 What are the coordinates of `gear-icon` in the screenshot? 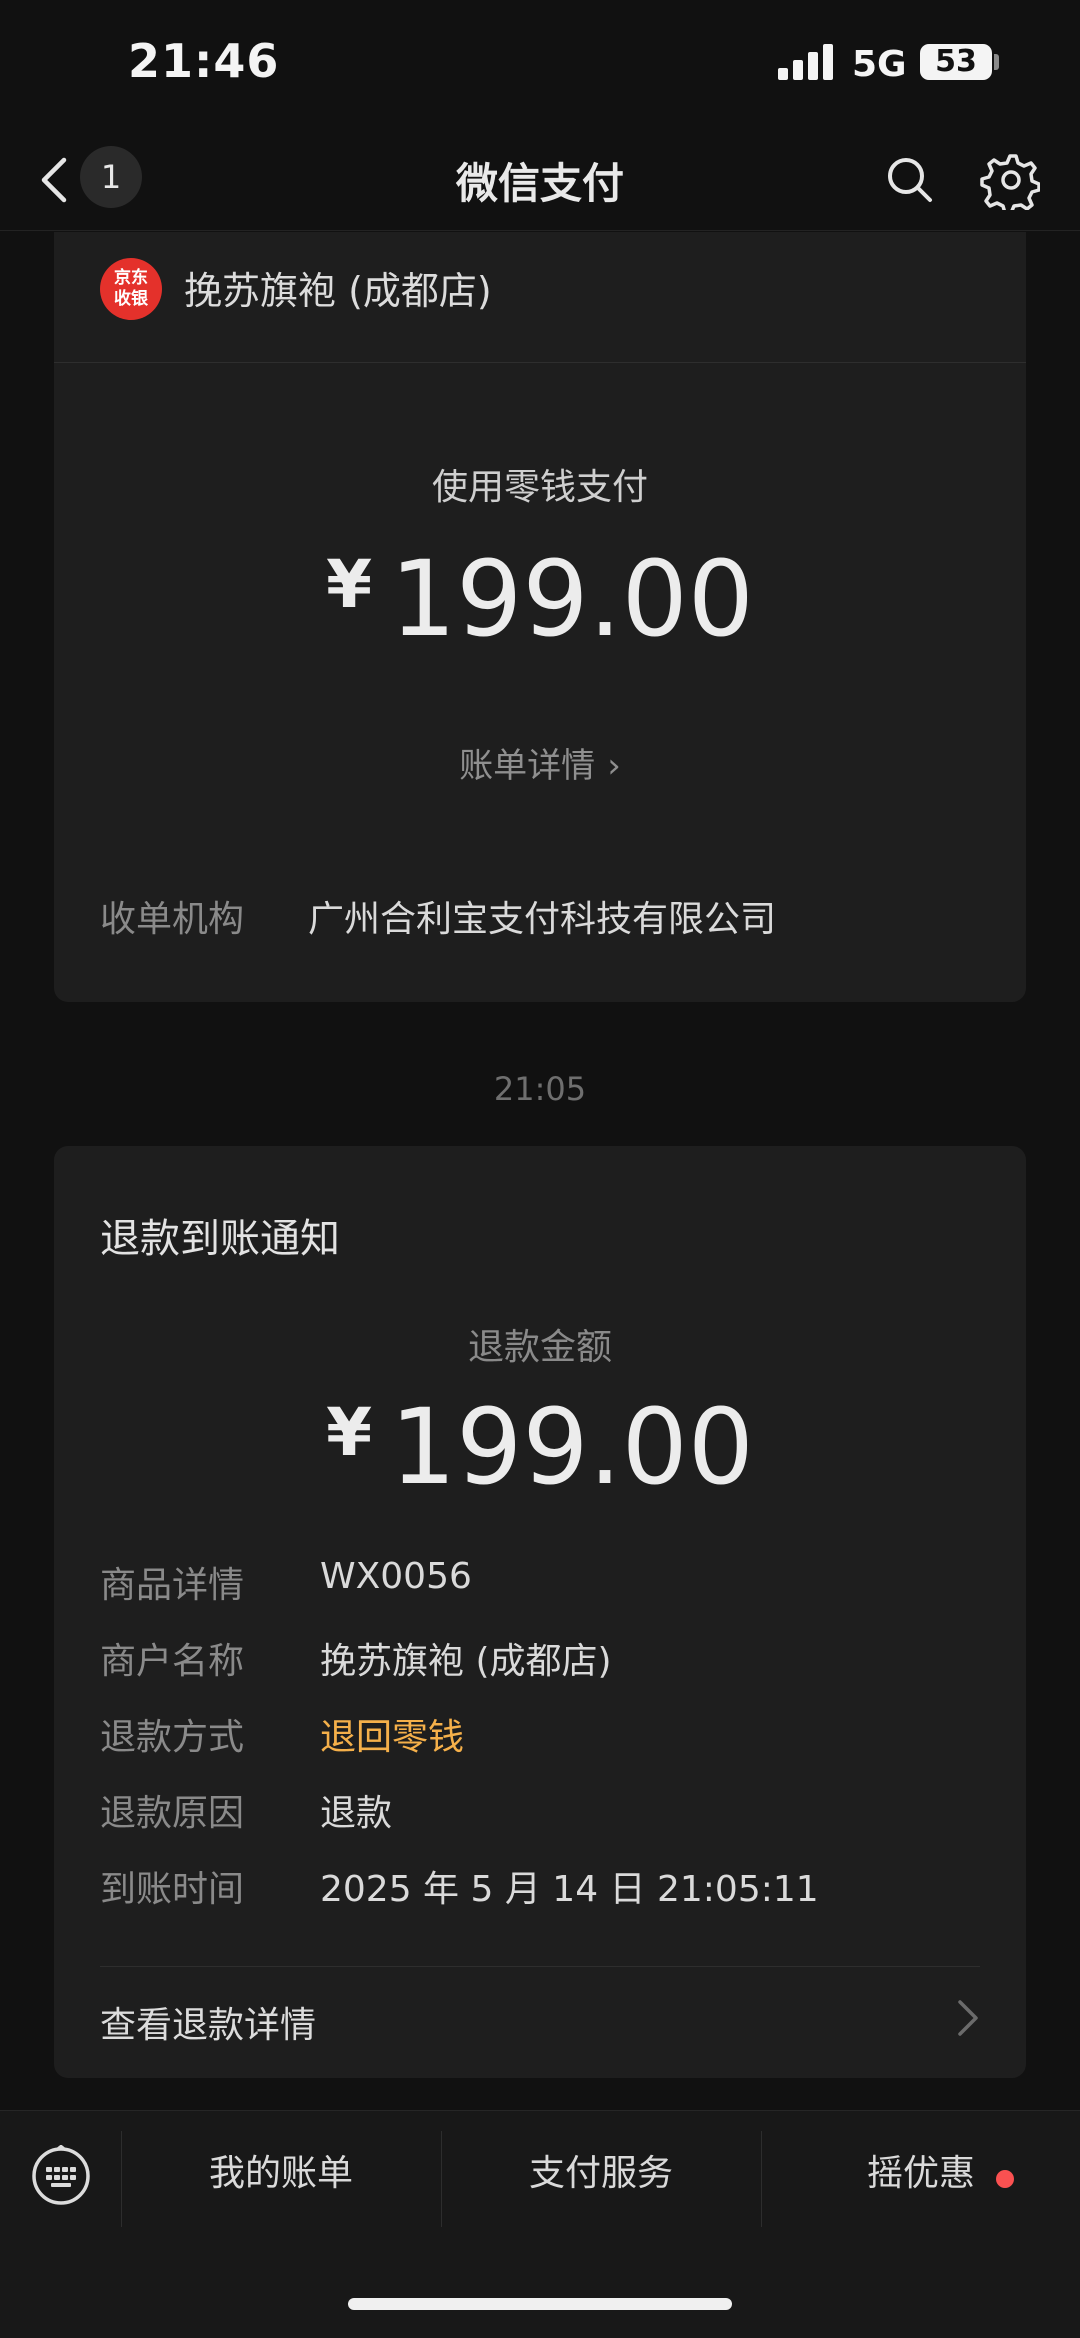 It's located at (1010, 180).